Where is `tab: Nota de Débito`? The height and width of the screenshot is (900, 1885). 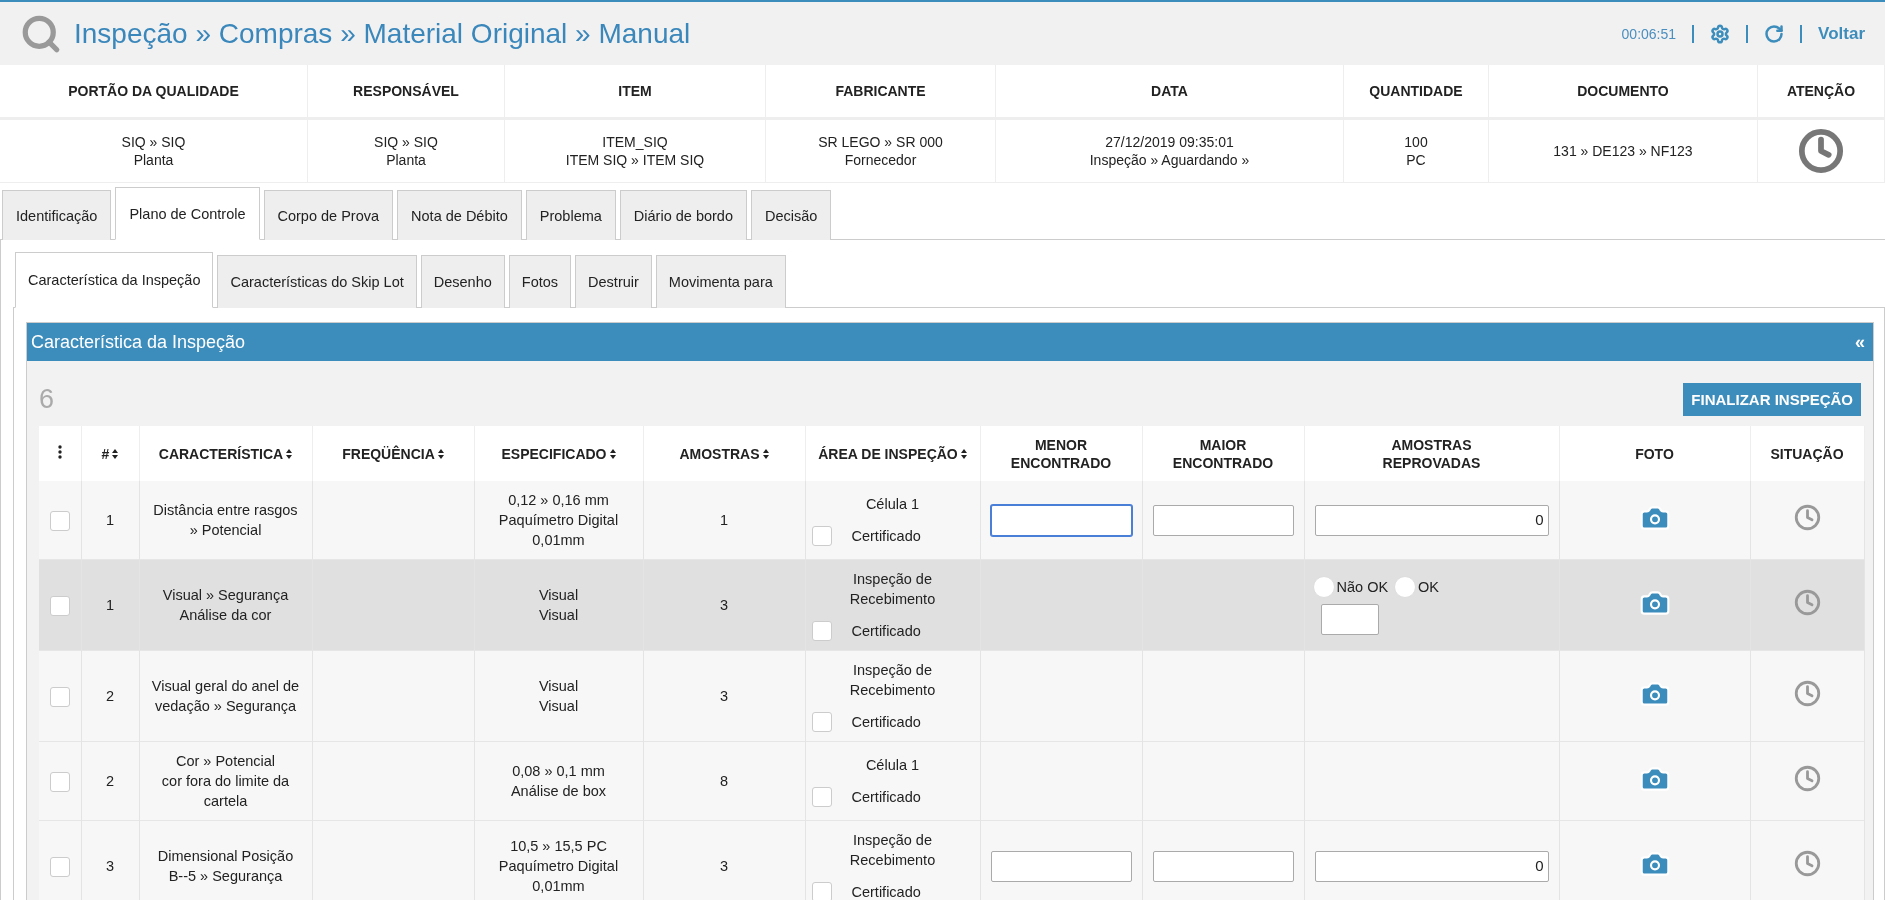
tab: Nota de Débito is located at coordinates (459, 215).